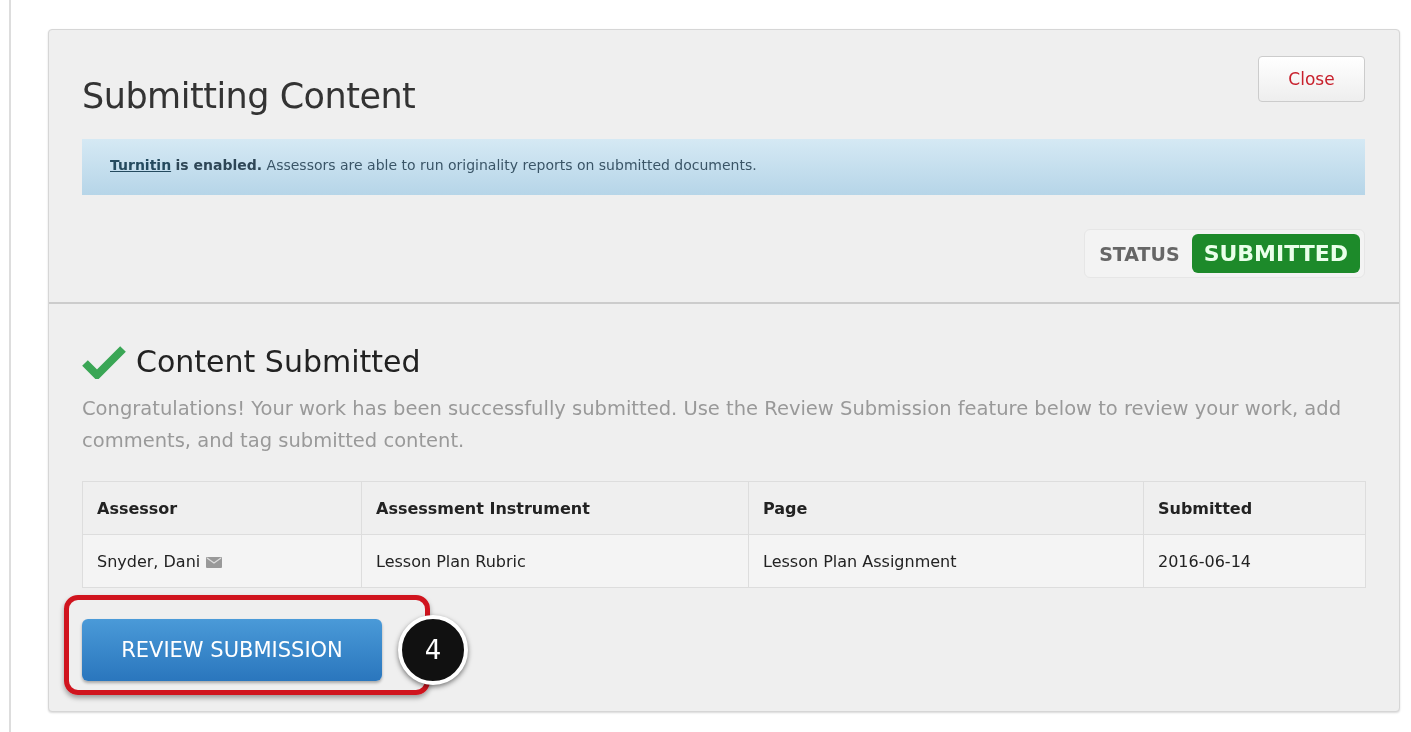 The image size is (1411, 732). I want to click on column-header: Page, so click(946, 508).